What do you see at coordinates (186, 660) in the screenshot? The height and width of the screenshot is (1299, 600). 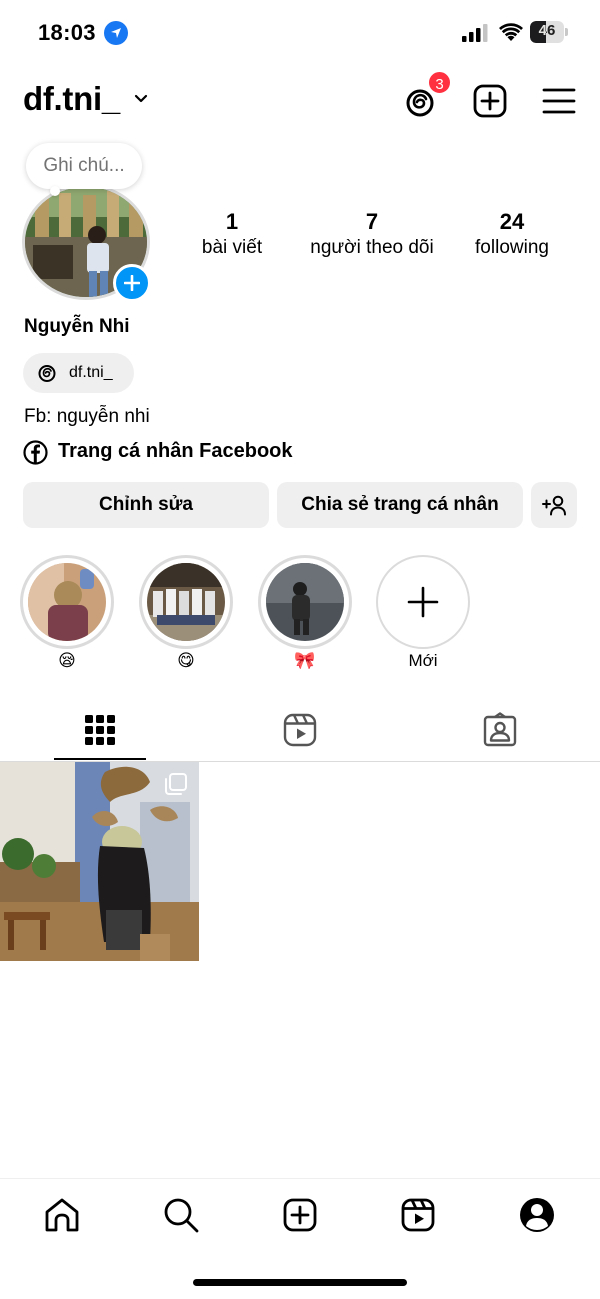 I see `highlight-label: 😋` at bounding box center [186, 660].